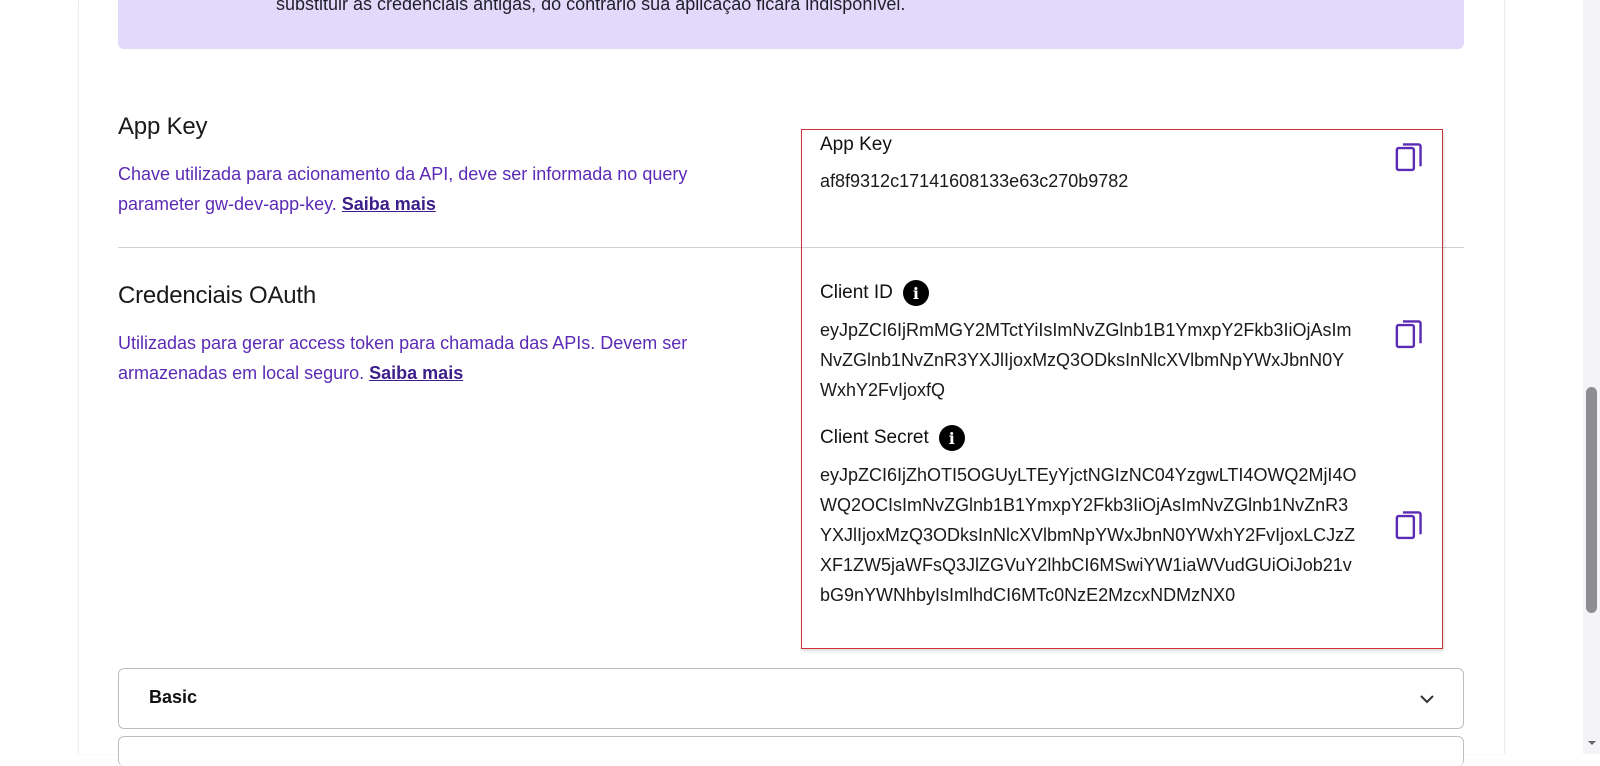 This screenshot has width=1600, height=766. What do you see at coordinates (974, 181) in the screenshot?
I see `app-key-value: af8f9312c17141608133e63c270b9782` at bounding box center [974, 181].